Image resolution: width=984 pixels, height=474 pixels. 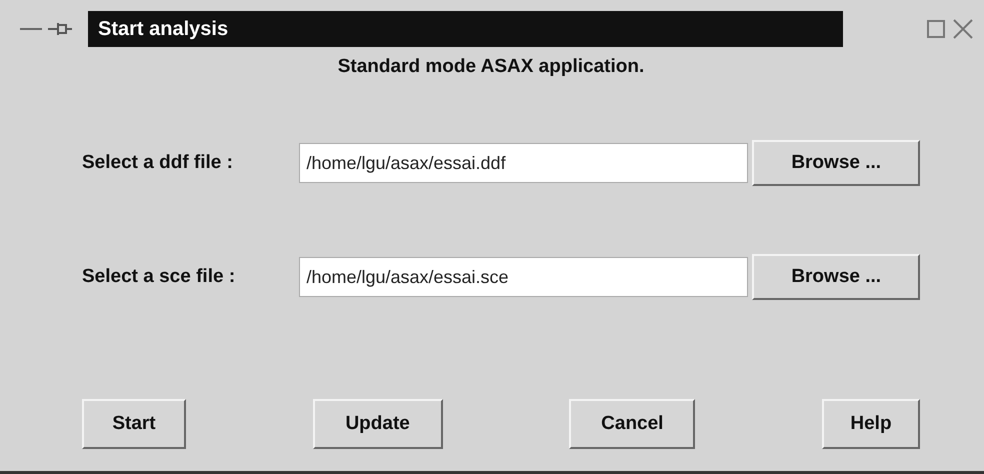 I want to click on field-label: Select a ddf file :, so click(x=158, y=163).